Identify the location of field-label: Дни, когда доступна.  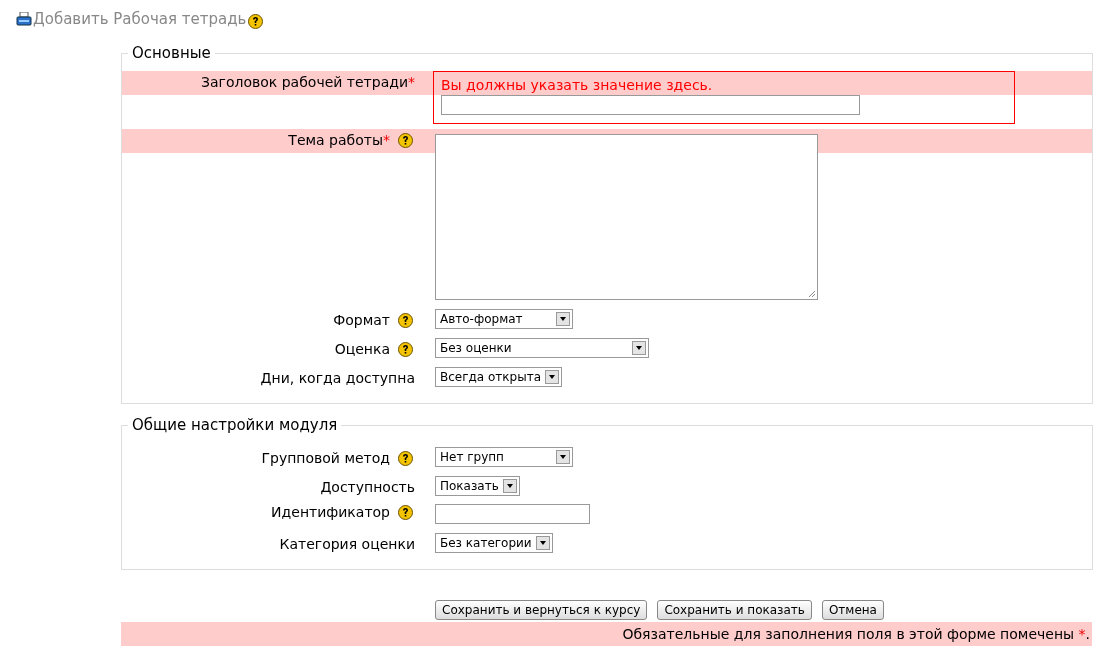
(337, 378).